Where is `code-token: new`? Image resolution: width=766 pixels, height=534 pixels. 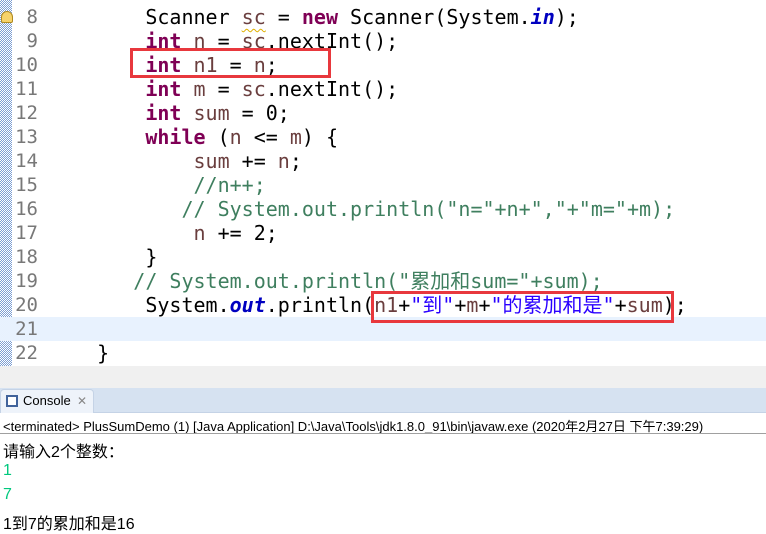
code-token: new is located at coordinates (319, 17).